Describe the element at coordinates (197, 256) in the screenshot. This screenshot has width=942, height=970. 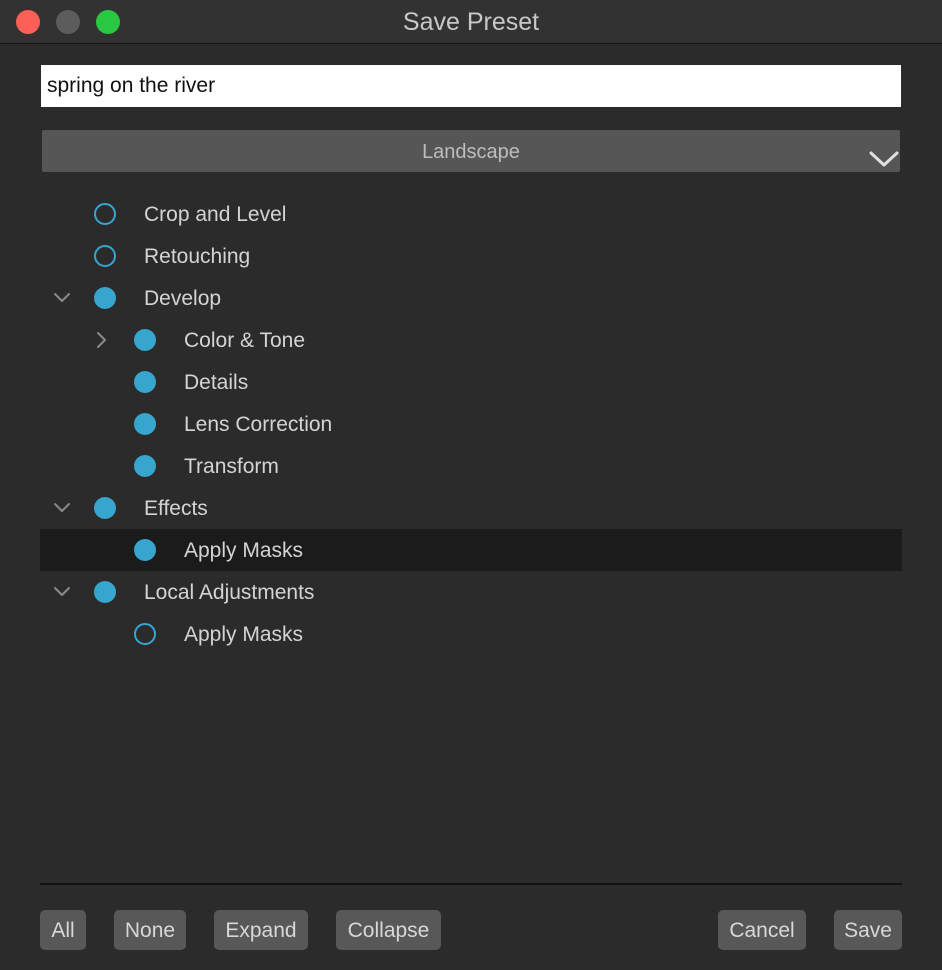
I see `tree-item-label: Retouching` at that location.